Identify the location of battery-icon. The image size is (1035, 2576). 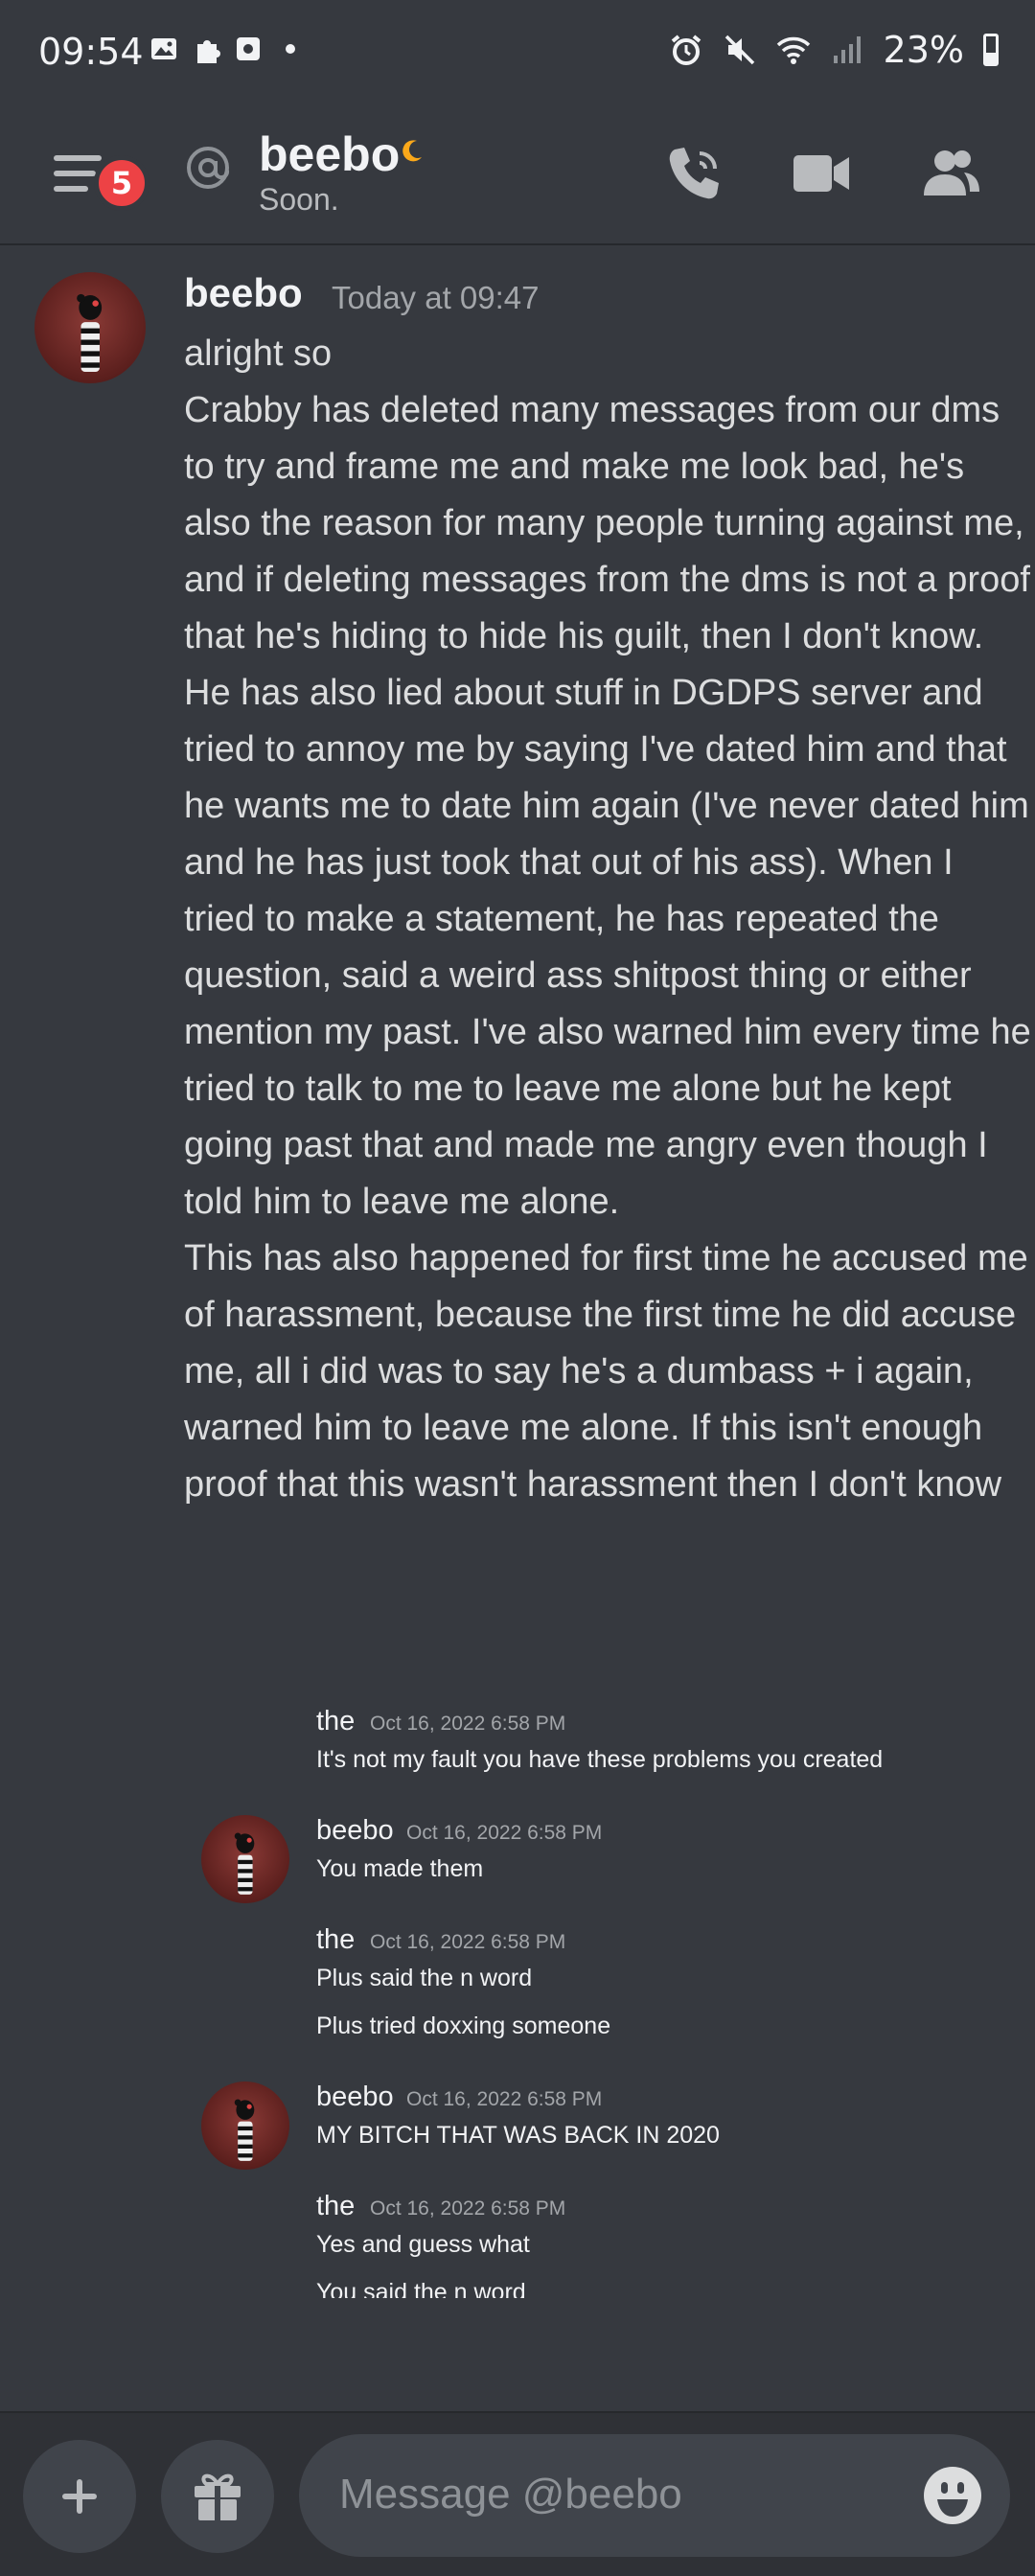
(991, 50).